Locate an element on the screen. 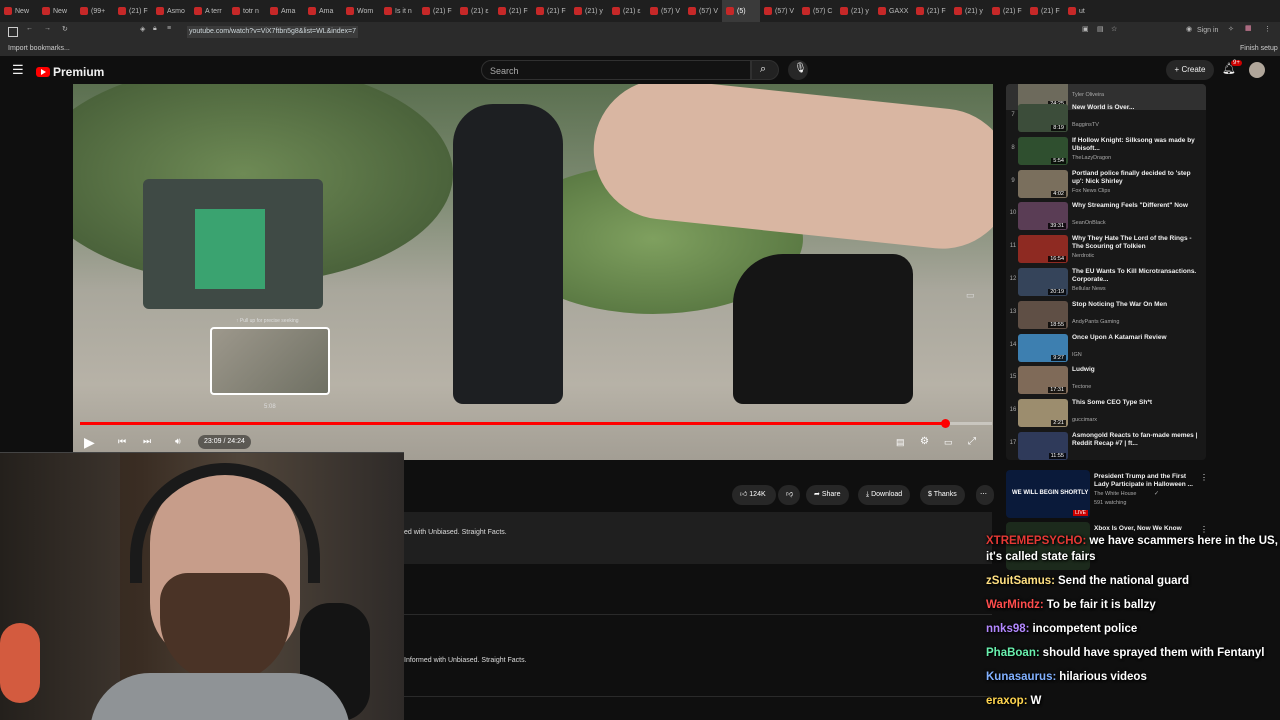 This screenshot has height=720, width=1280. browser-tab: (5) is located at coordinates (741, 11).